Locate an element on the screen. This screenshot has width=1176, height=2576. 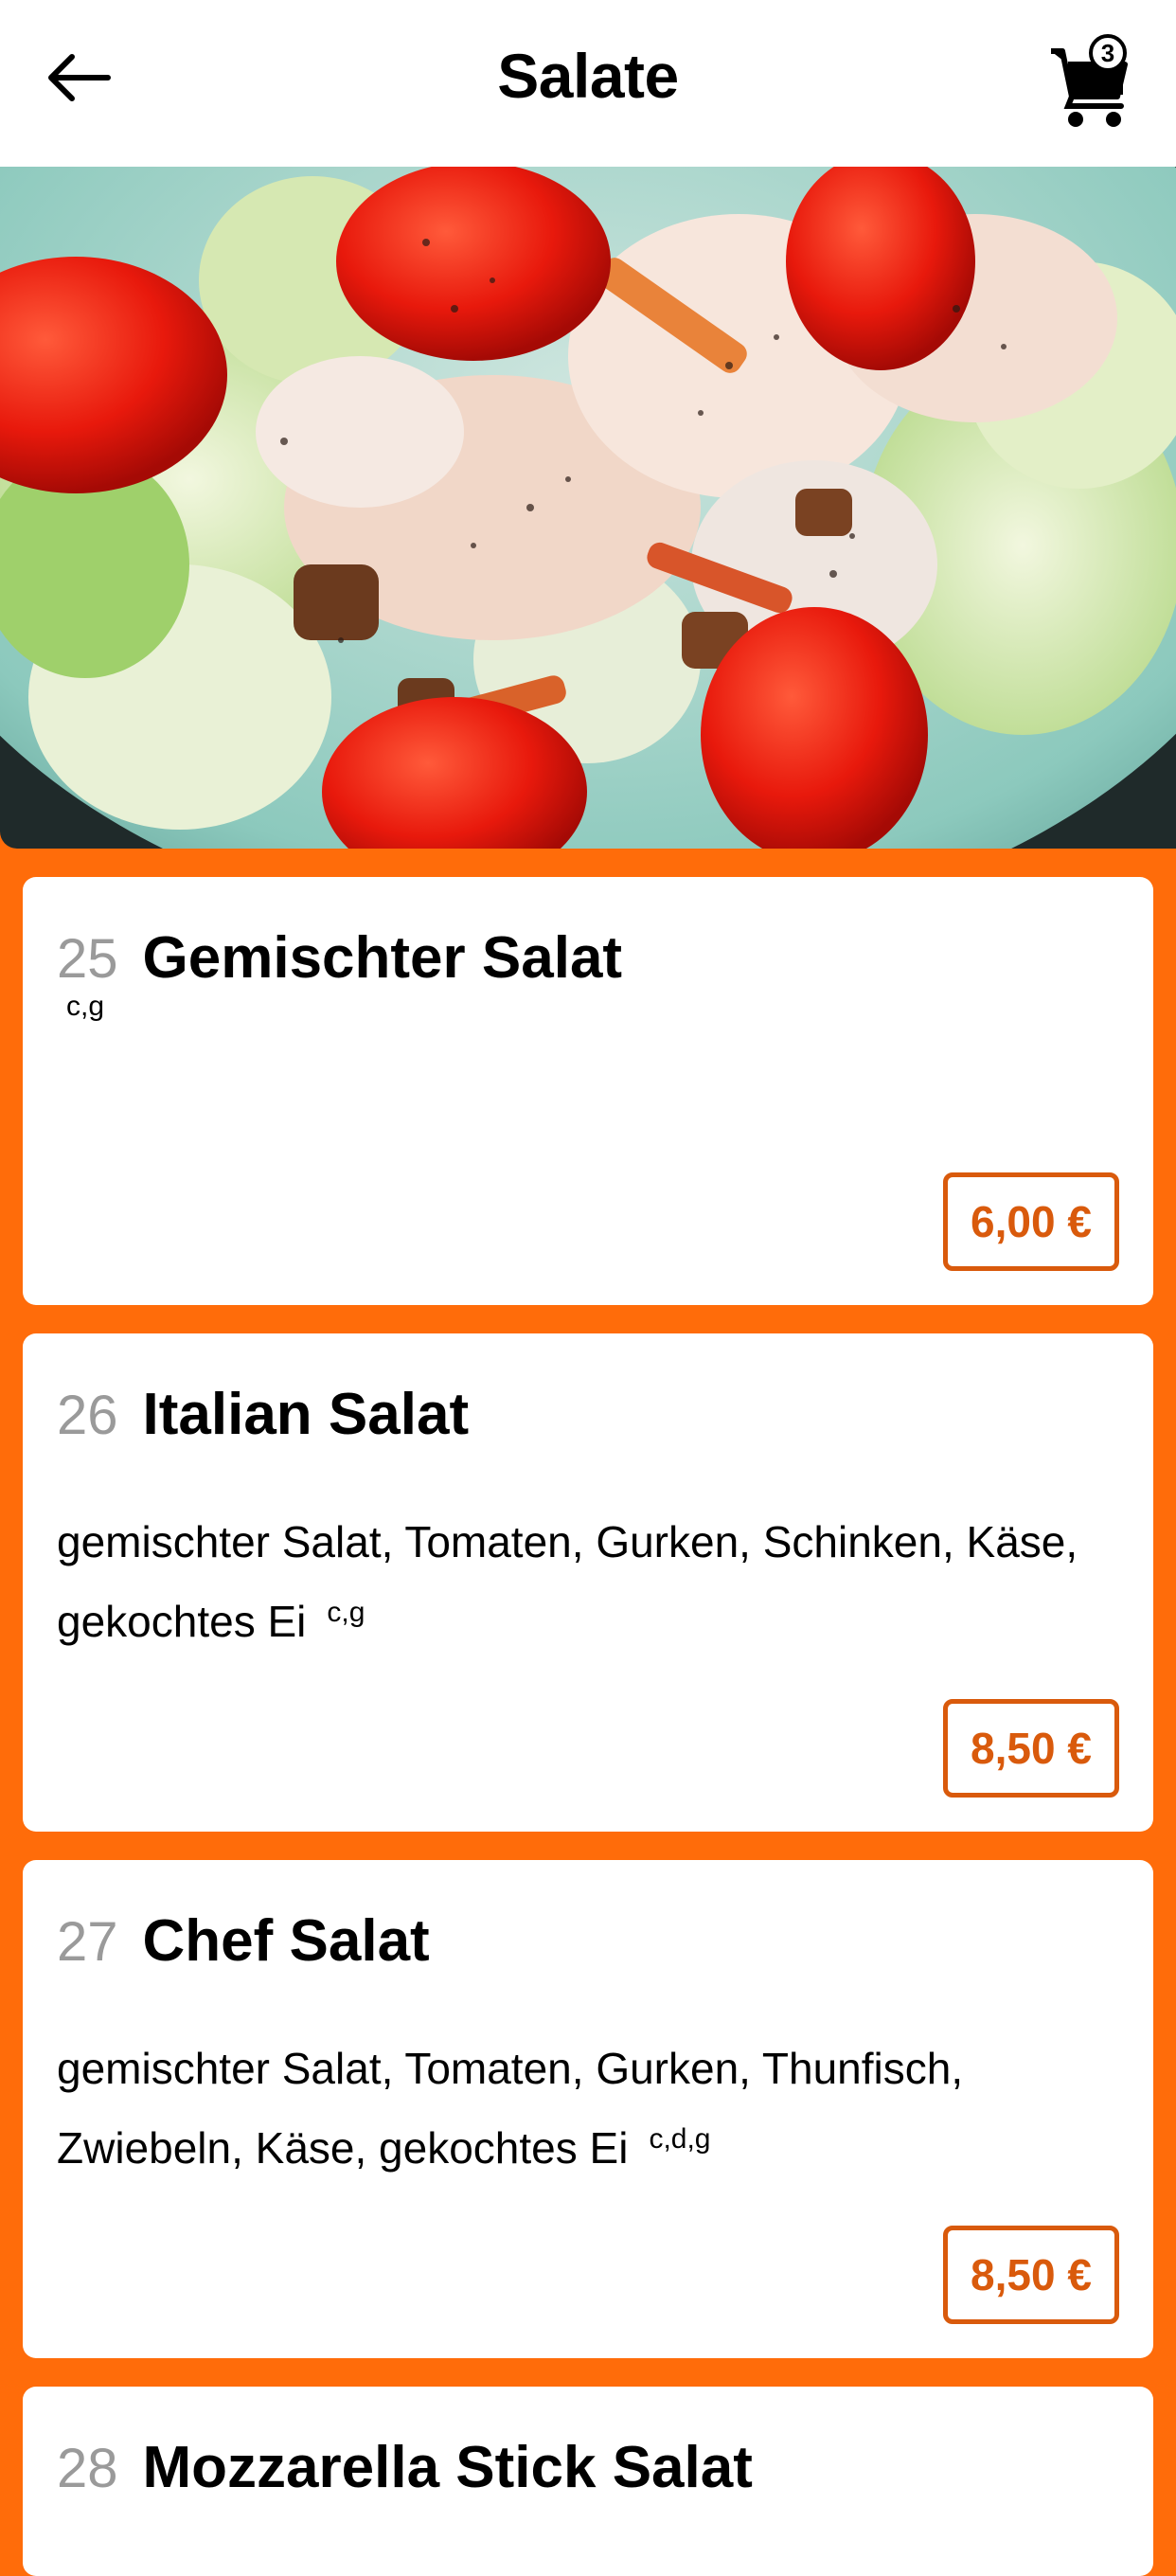
page-title: Salate is located at coordinates (588, 76).